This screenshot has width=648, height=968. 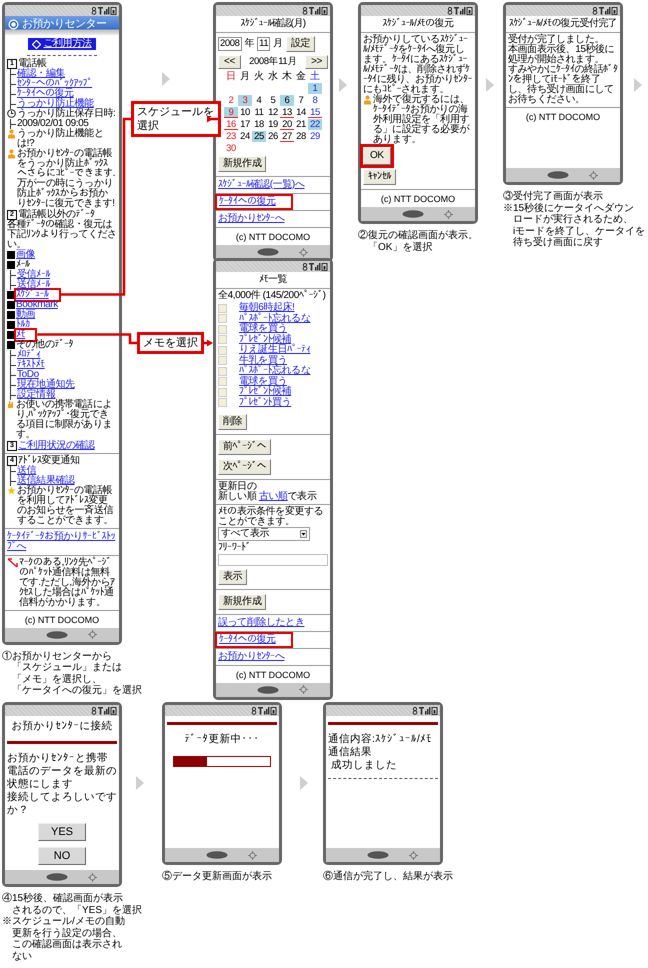 What do you see at coordinates (36, 394) in the screenshot?
I see `menu-link: 設定情報` at bounding box center [36, 394].